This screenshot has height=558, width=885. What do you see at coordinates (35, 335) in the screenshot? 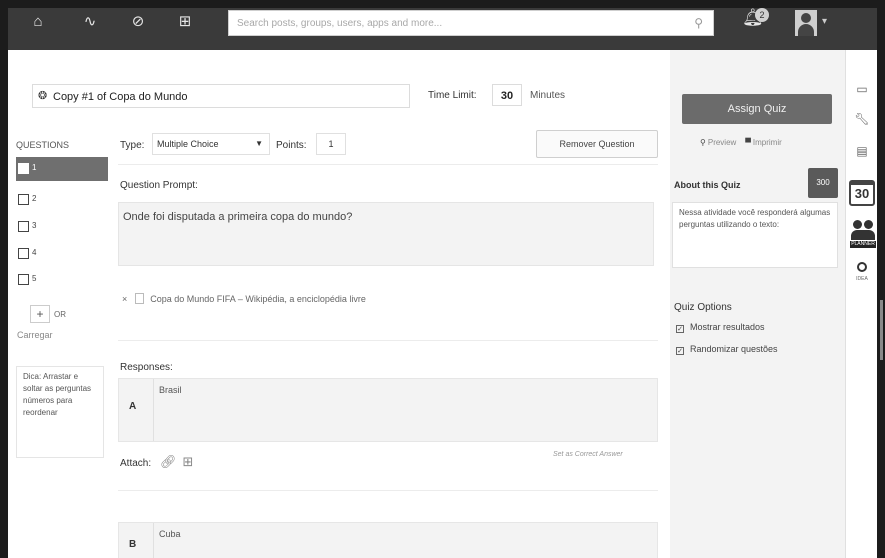
I see `load-questions-link: Carregar` at bounding box center [35, 335].